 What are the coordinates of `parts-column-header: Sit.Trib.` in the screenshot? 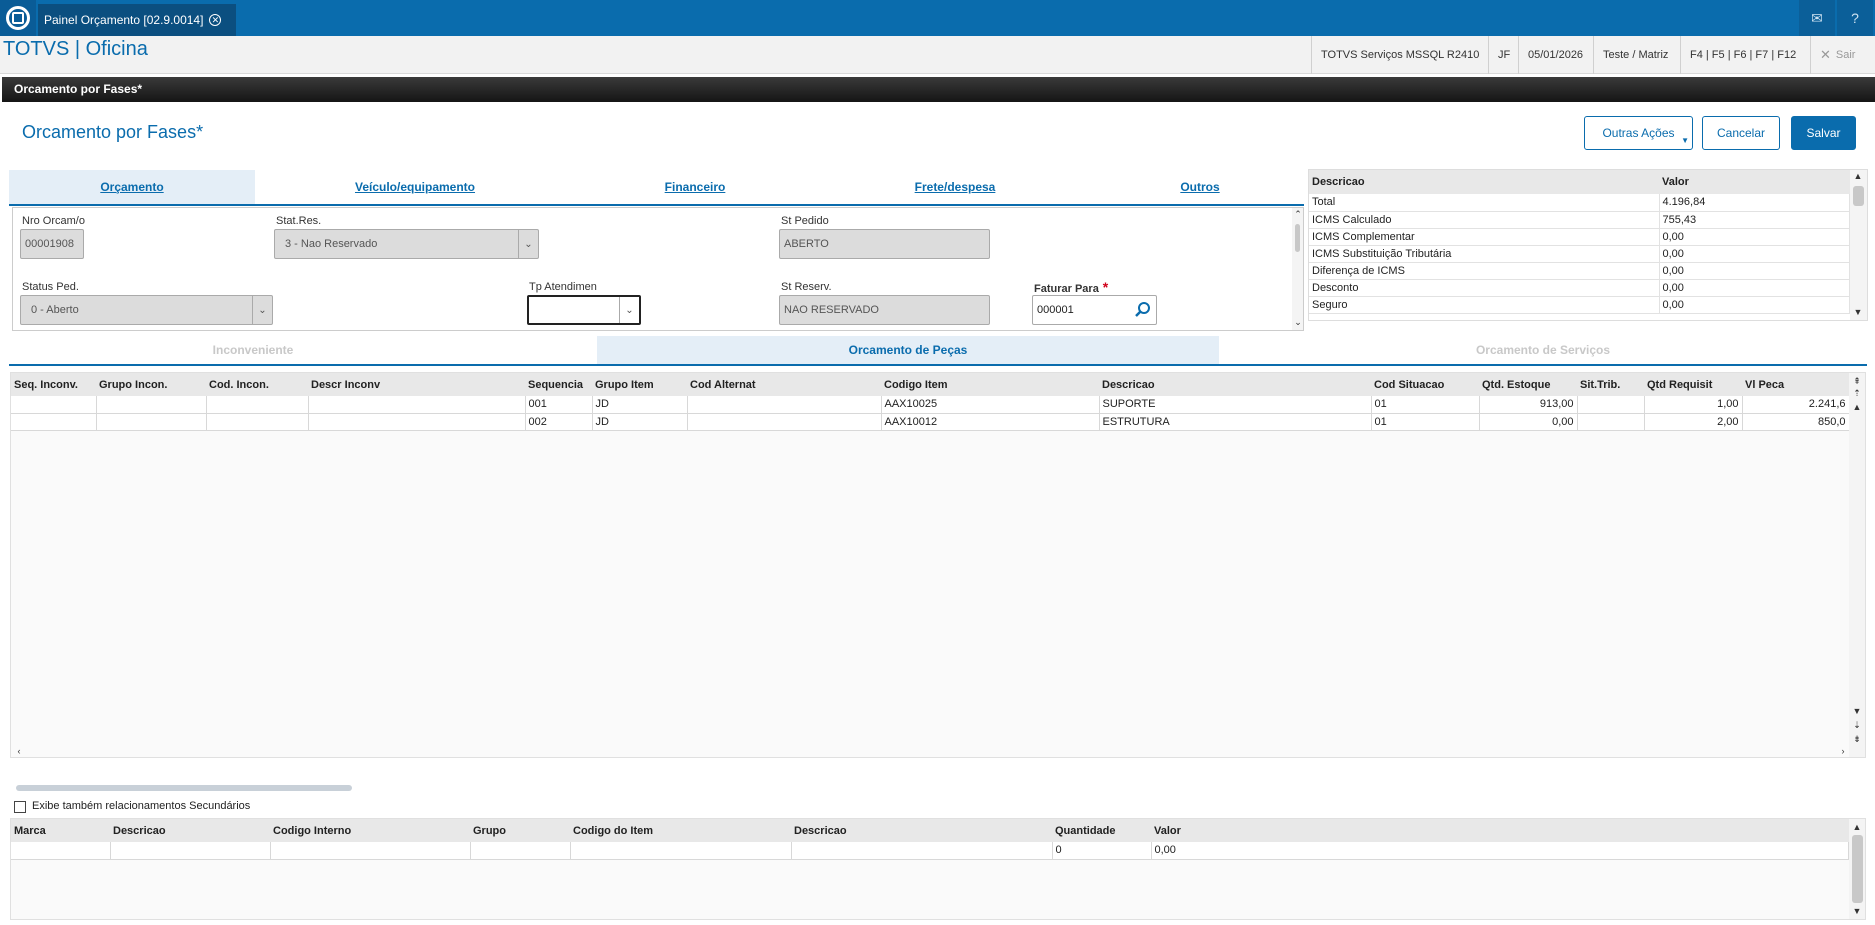 It's located at (1610, 384).